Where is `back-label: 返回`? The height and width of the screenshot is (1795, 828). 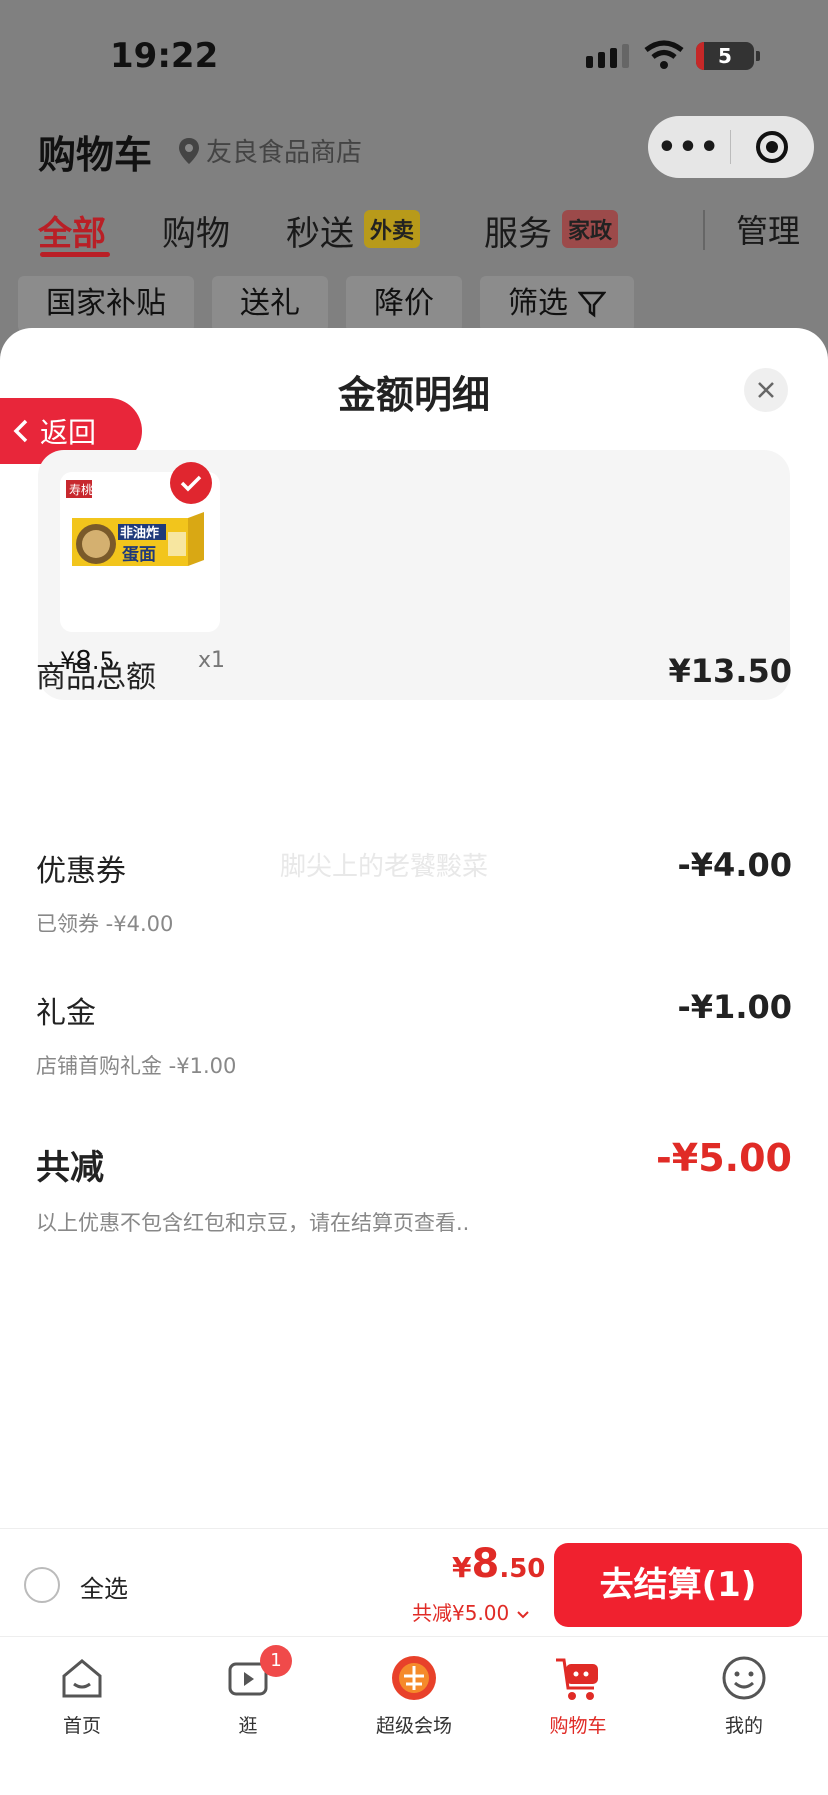 back-label: 返回 is located at coordinates (68, 432).